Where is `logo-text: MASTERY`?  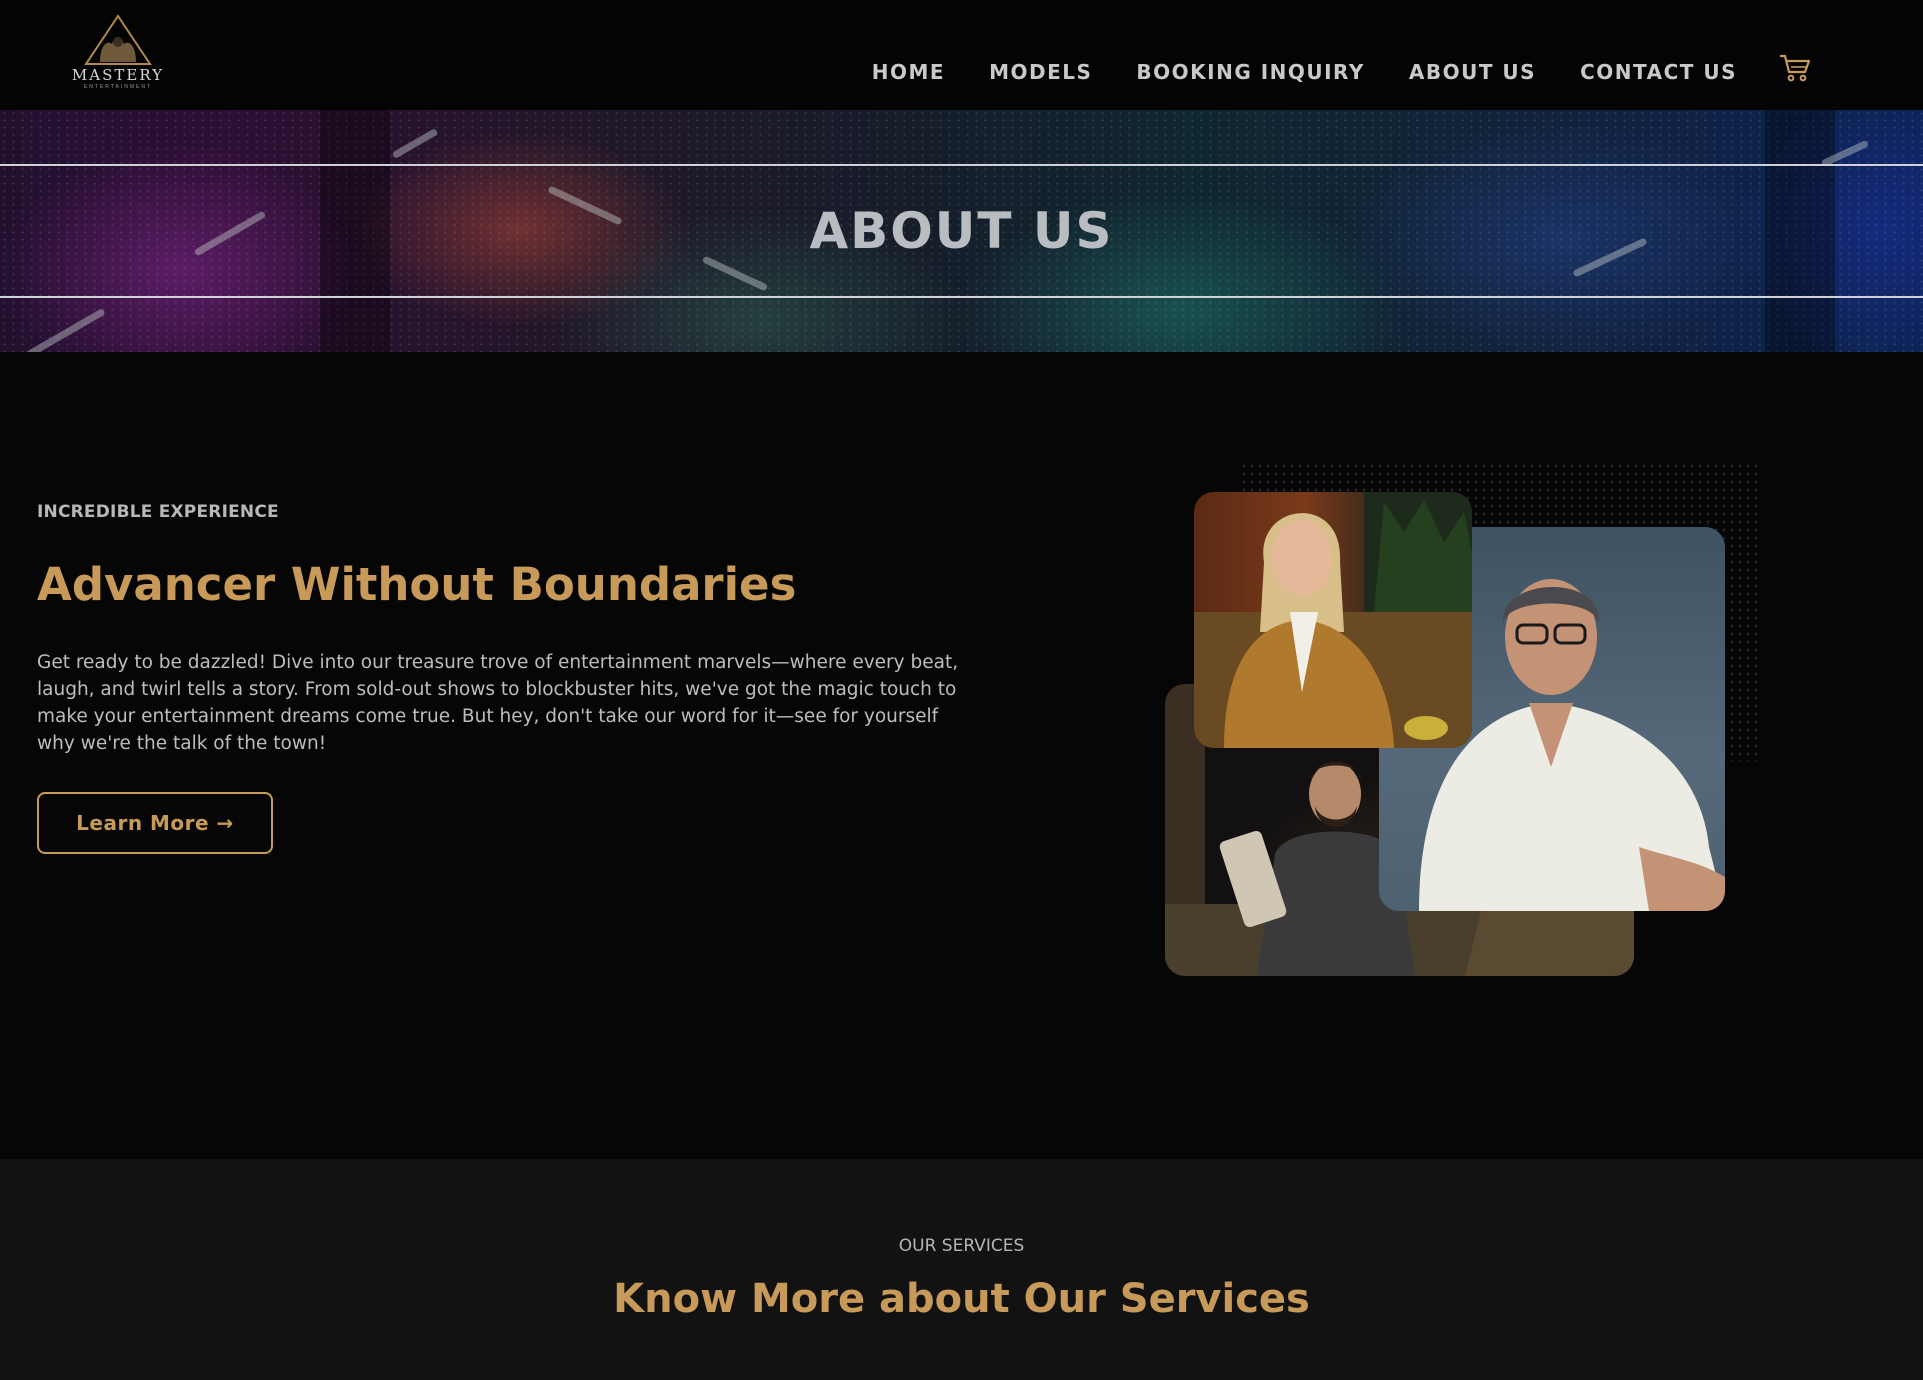 logo-text: MASTERY is located at coordinates (118, 75).